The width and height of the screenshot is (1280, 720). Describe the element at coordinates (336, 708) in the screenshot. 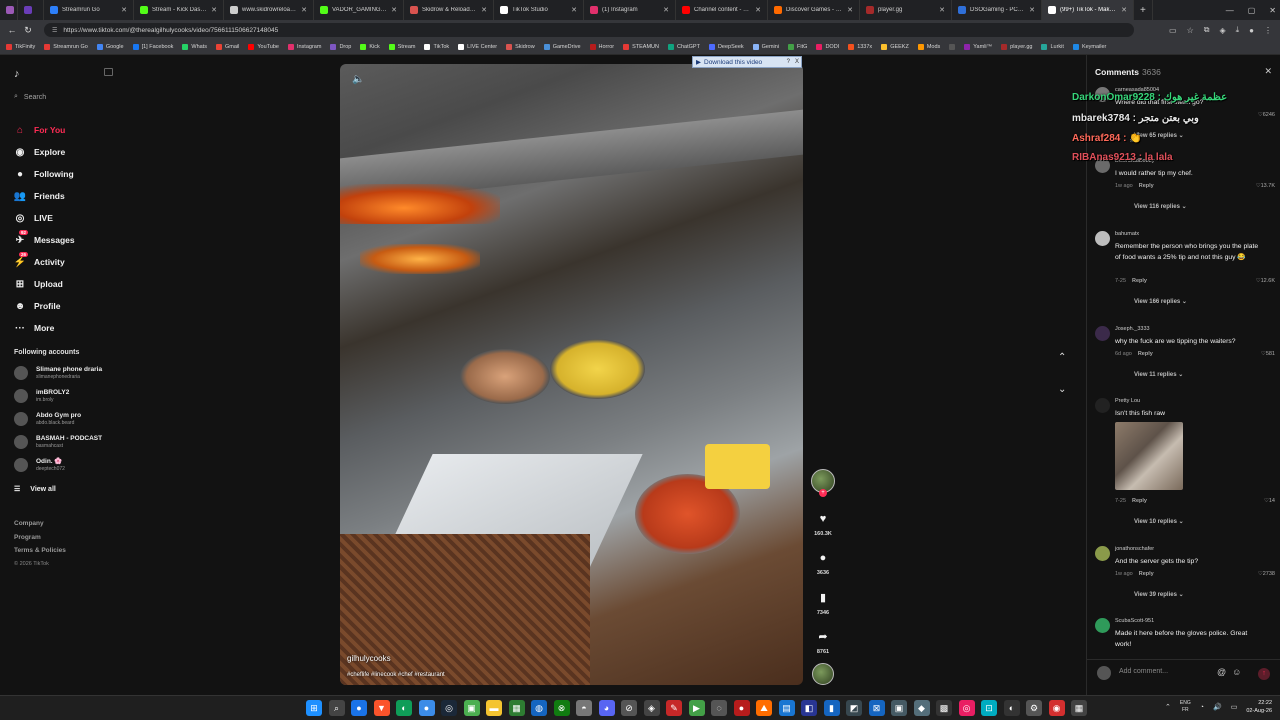

I see `search-icon: ⌕` at that location.